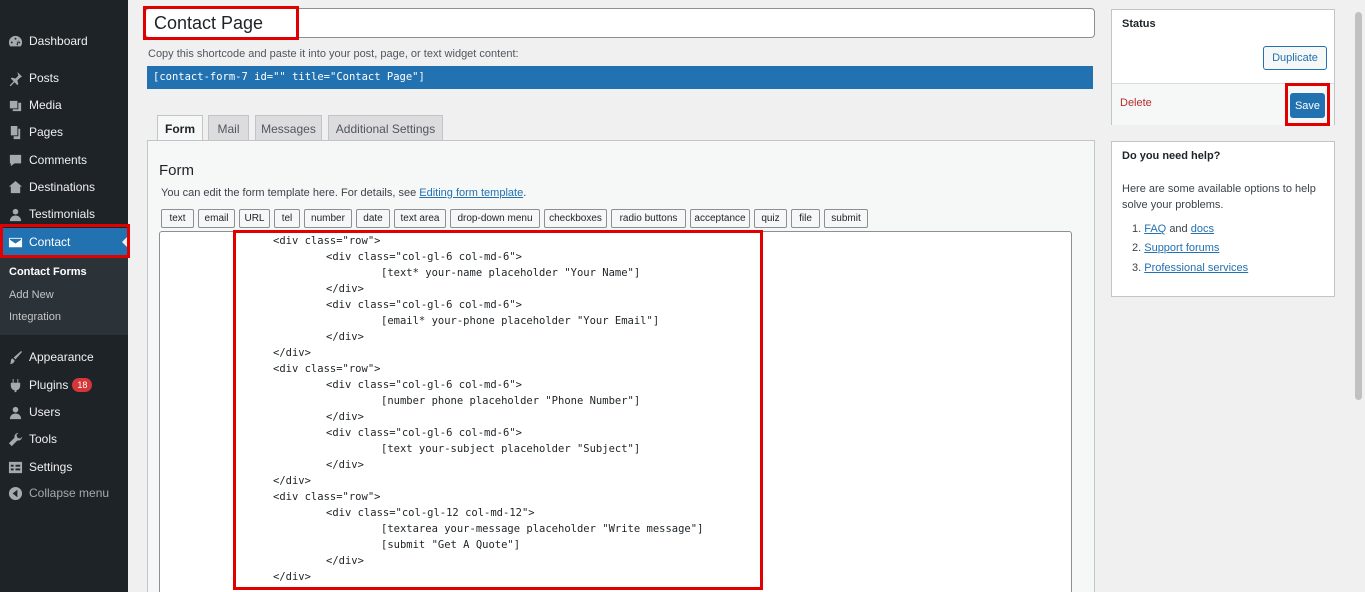 The height and width of the screenshot is (592, 1365). I want to click on sidebar-item-label: Settings, so click(51, 467).